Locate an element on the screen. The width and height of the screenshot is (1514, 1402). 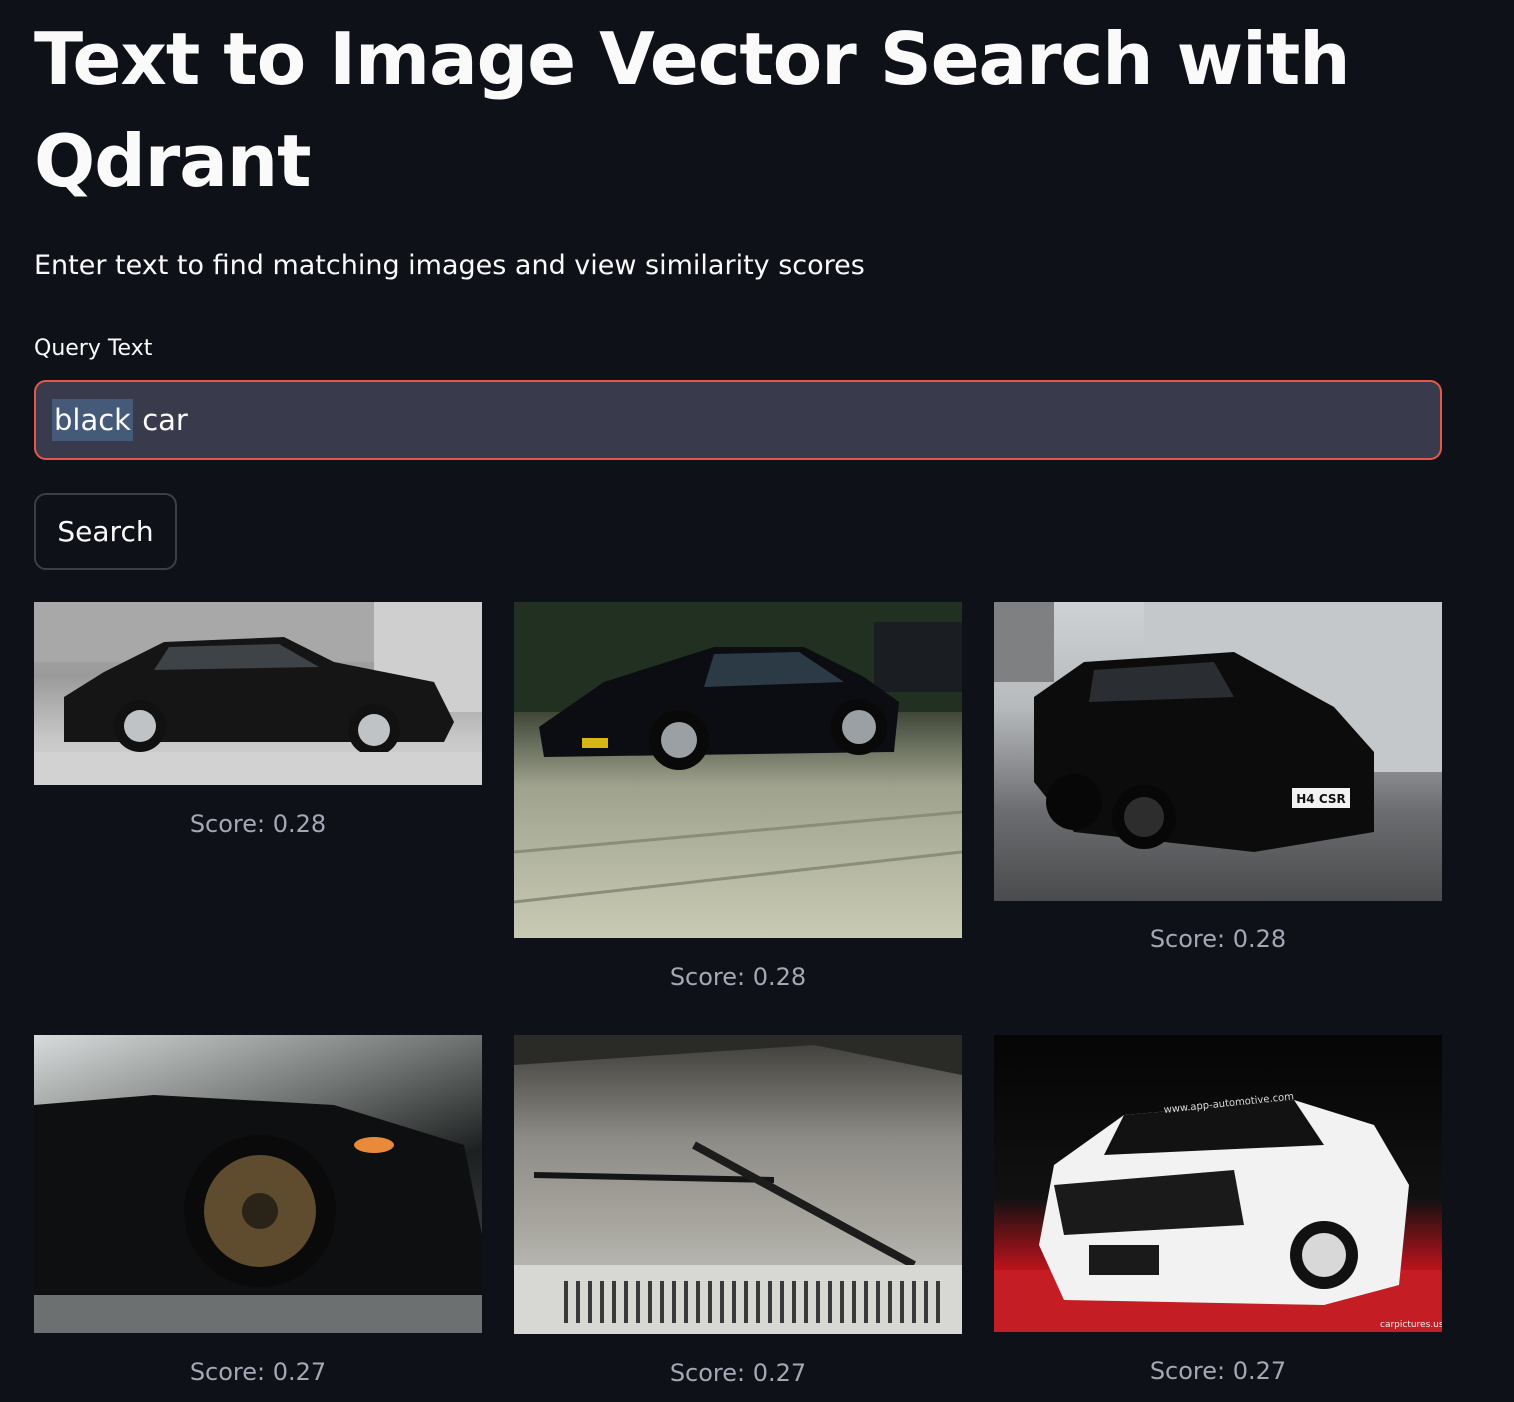
search-button: Search is located at coordinates (105, 531).